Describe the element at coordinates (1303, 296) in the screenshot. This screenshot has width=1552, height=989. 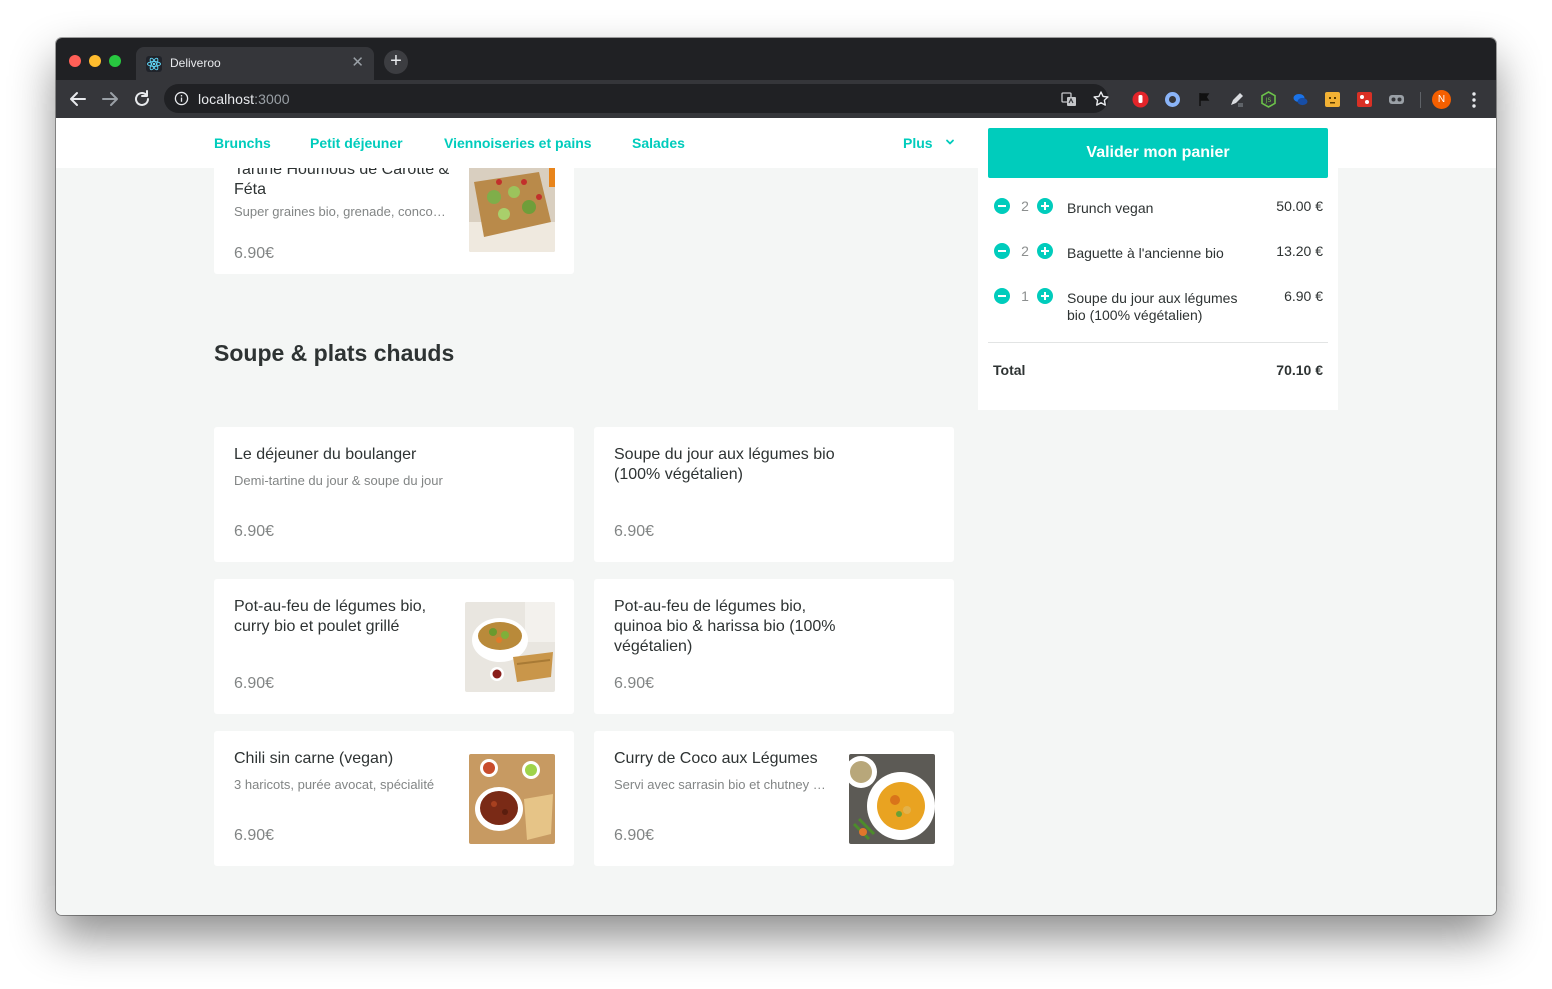
I see `basket-item-price: 6.90 €` at that location.